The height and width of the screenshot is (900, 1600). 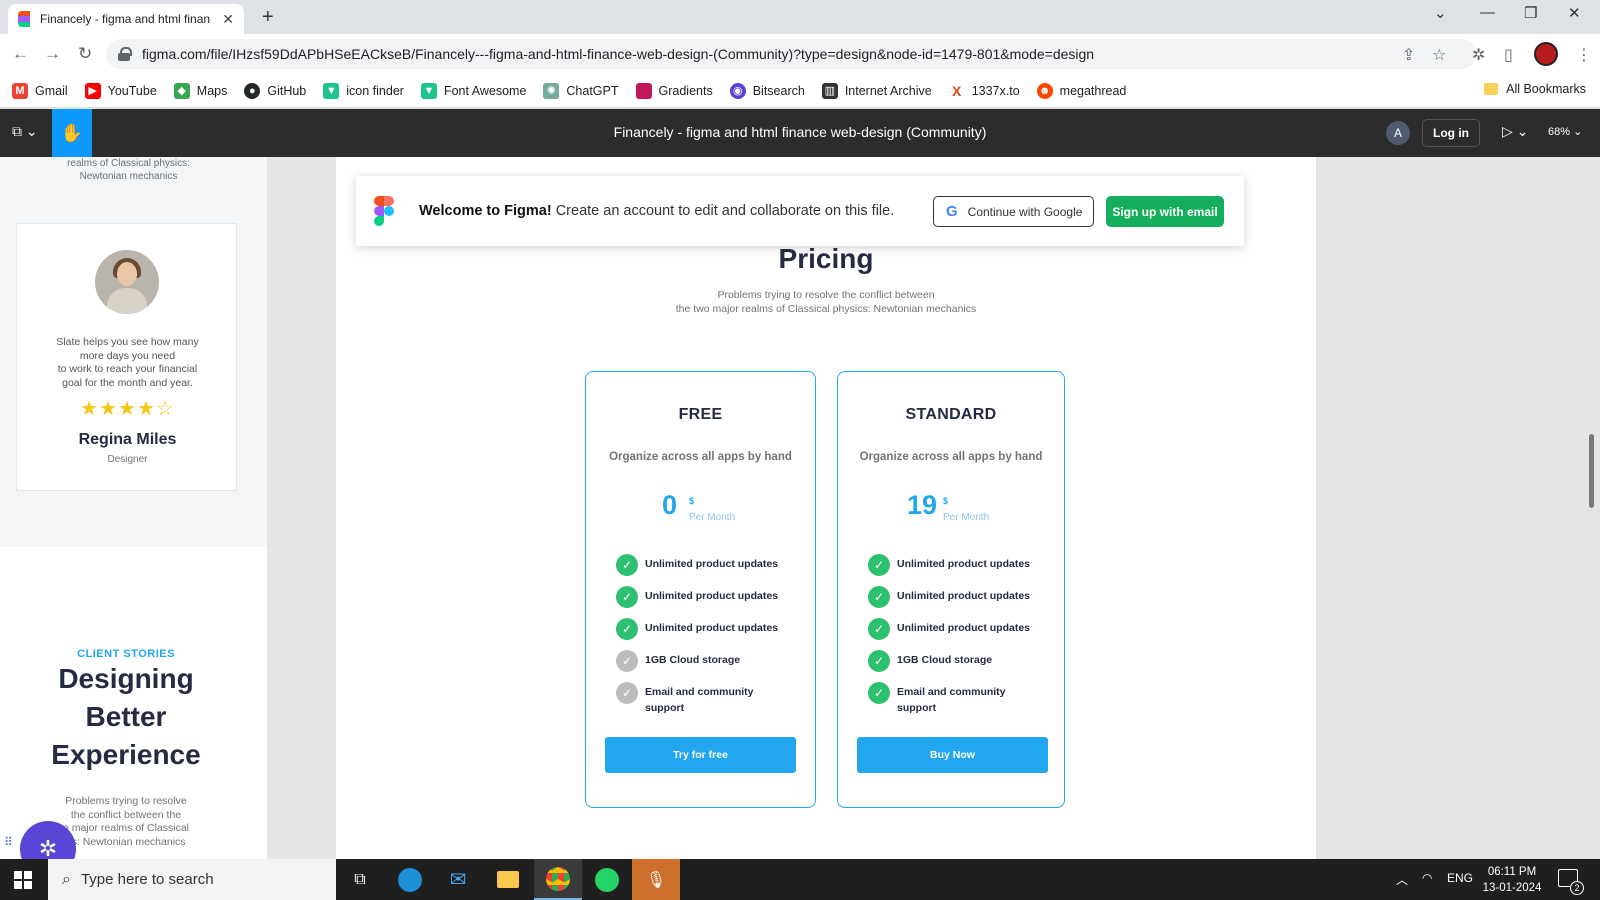 I want to click on share-icon: ⇪, so click(x=1408, y=55).